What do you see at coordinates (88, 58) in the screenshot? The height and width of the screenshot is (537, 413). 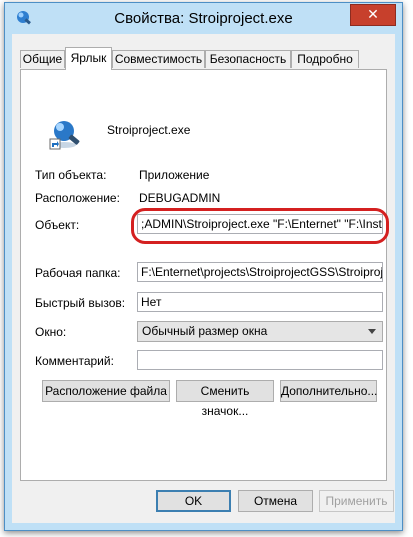 I see `tab-shortcut: Ярлык` at bounding box center [88, 58].